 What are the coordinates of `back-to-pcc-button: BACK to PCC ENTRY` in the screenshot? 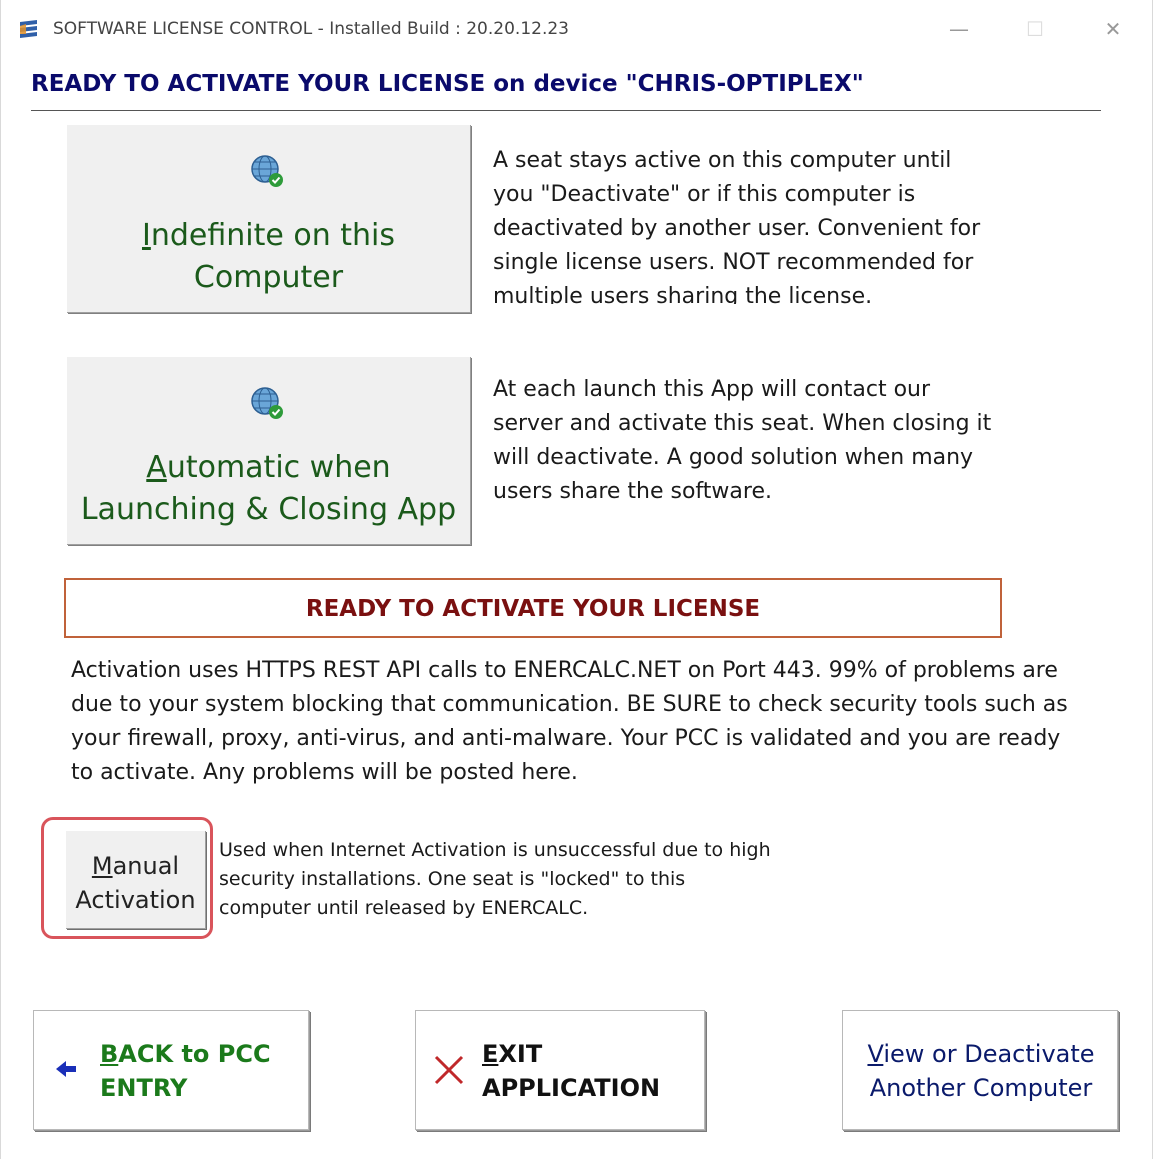 It's located at (171, 1070).